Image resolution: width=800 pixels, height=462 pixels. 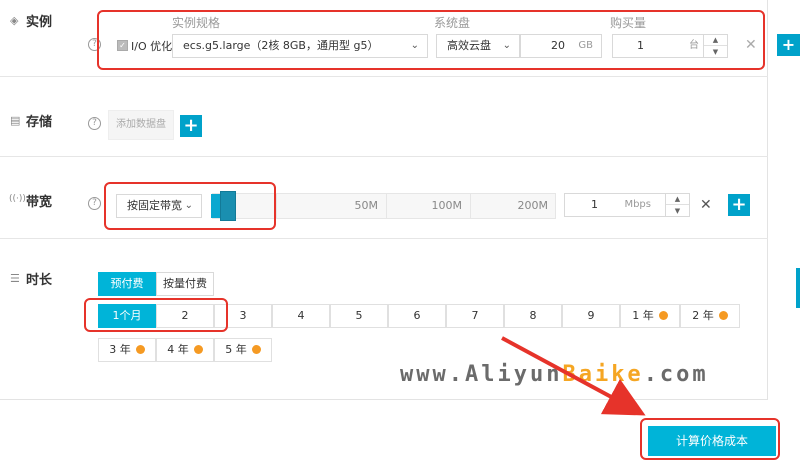 I want to click on arrow-line, so click(x=573, y=376).